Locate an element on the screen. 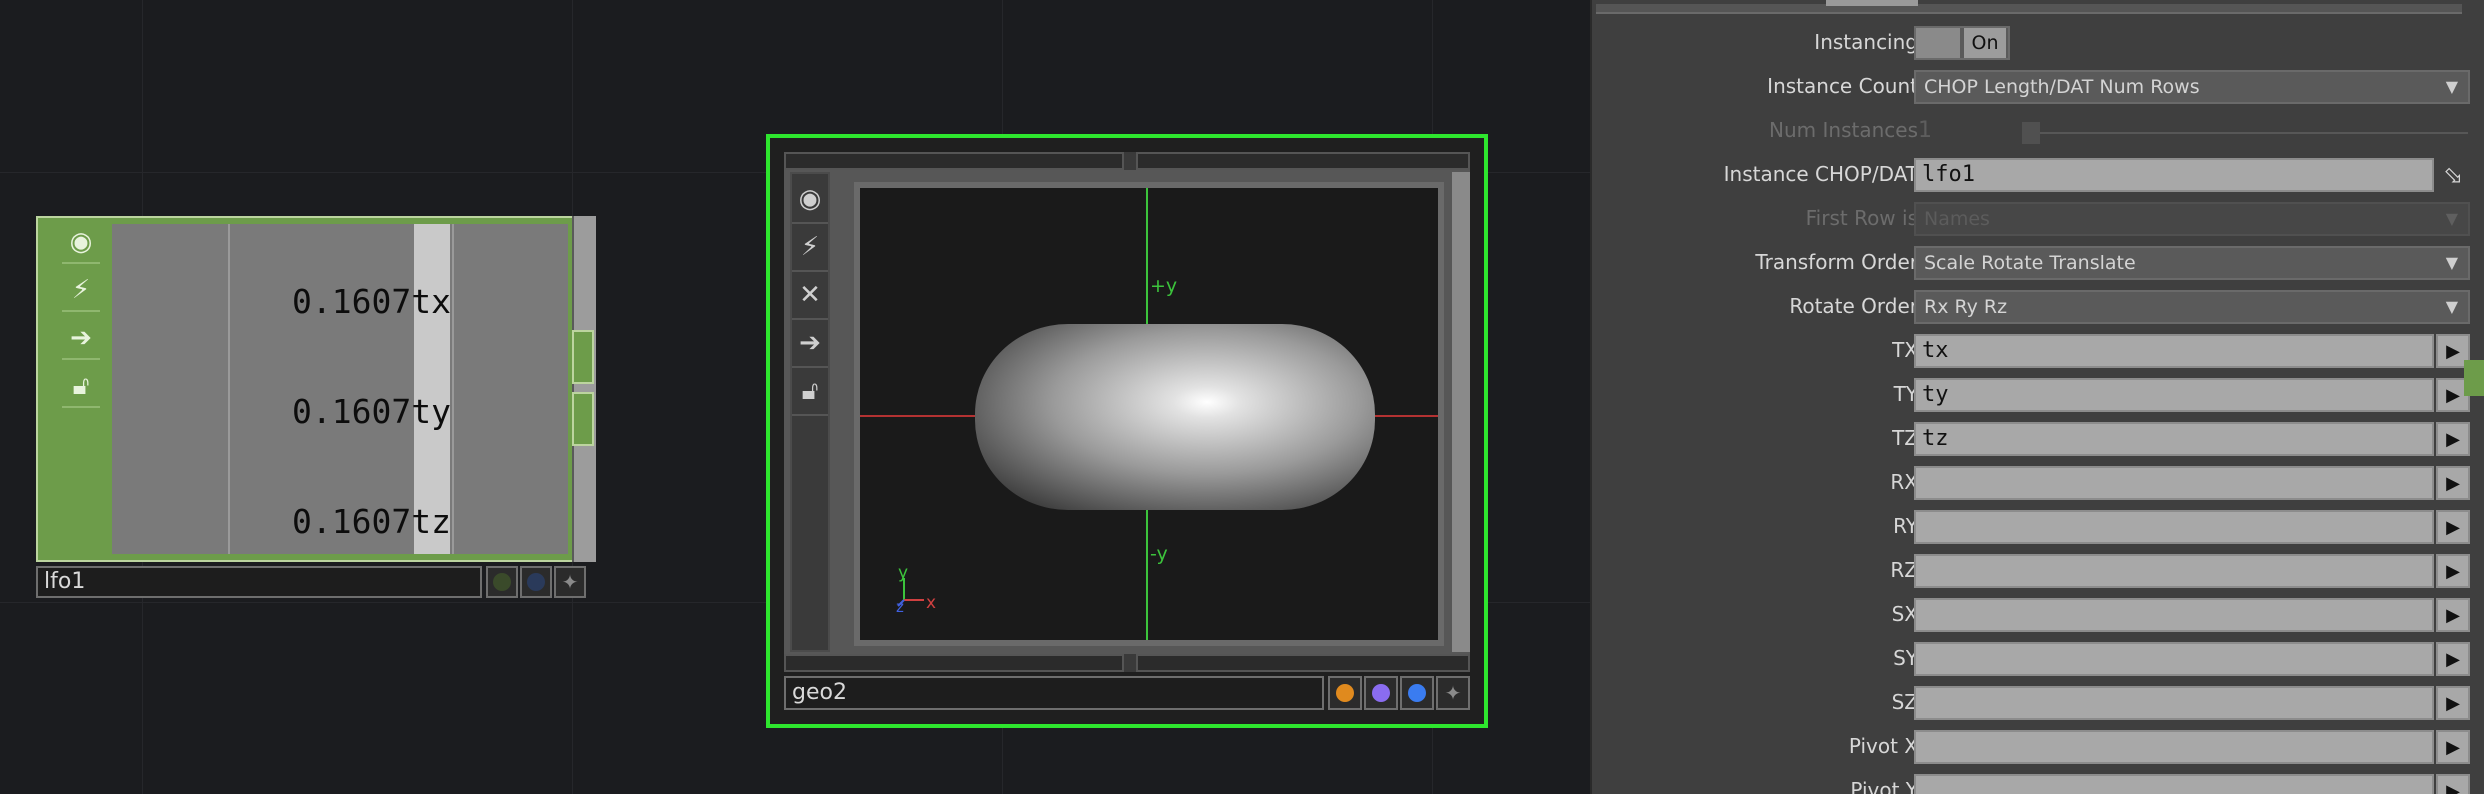 The image size is (2484, 794). menu-value: Rx Ry Rz is located at coordinates (1966, 307).